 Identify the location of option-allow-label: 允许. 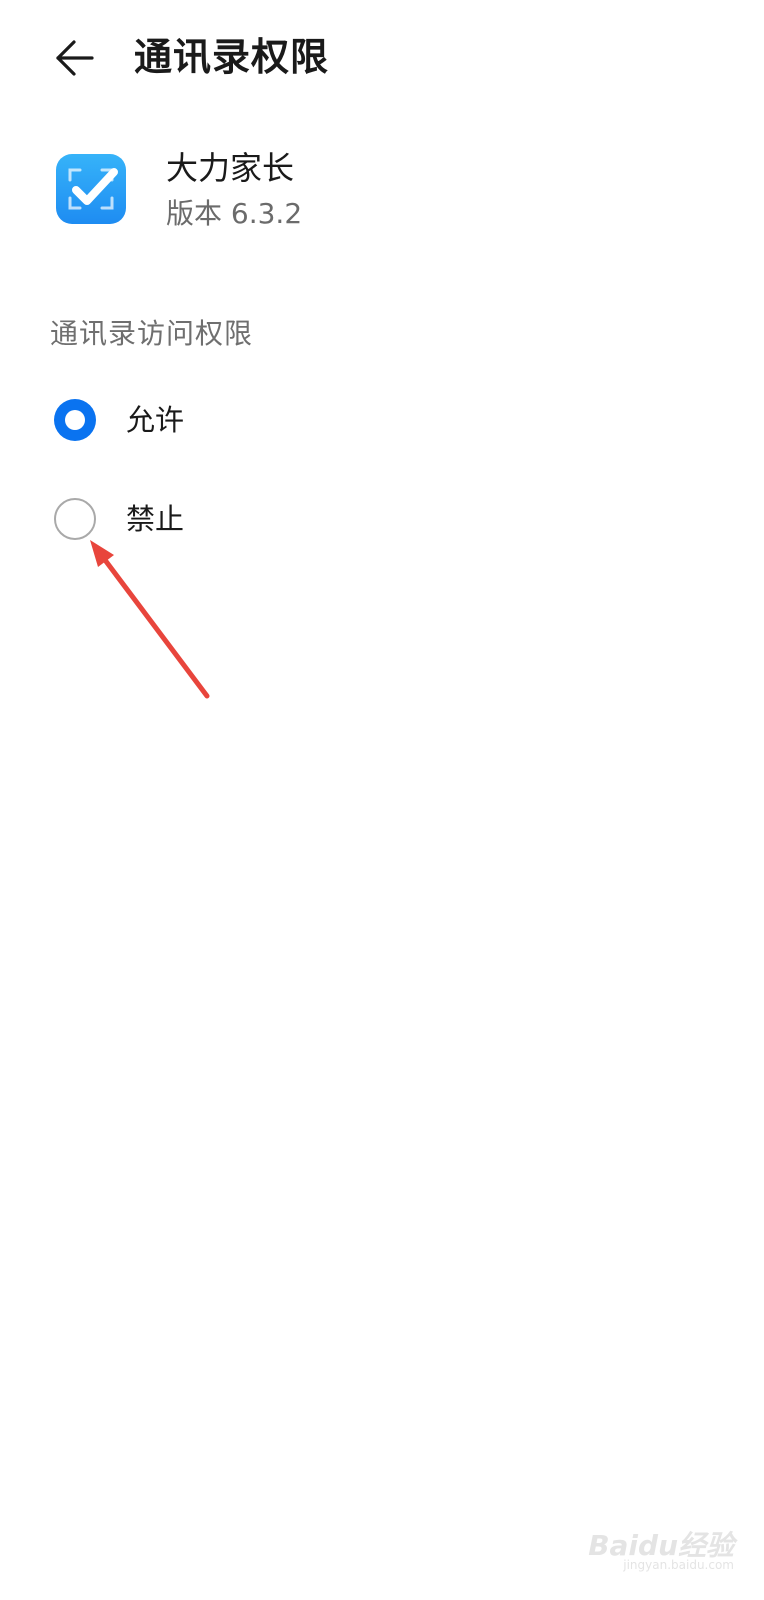
(155, 420).